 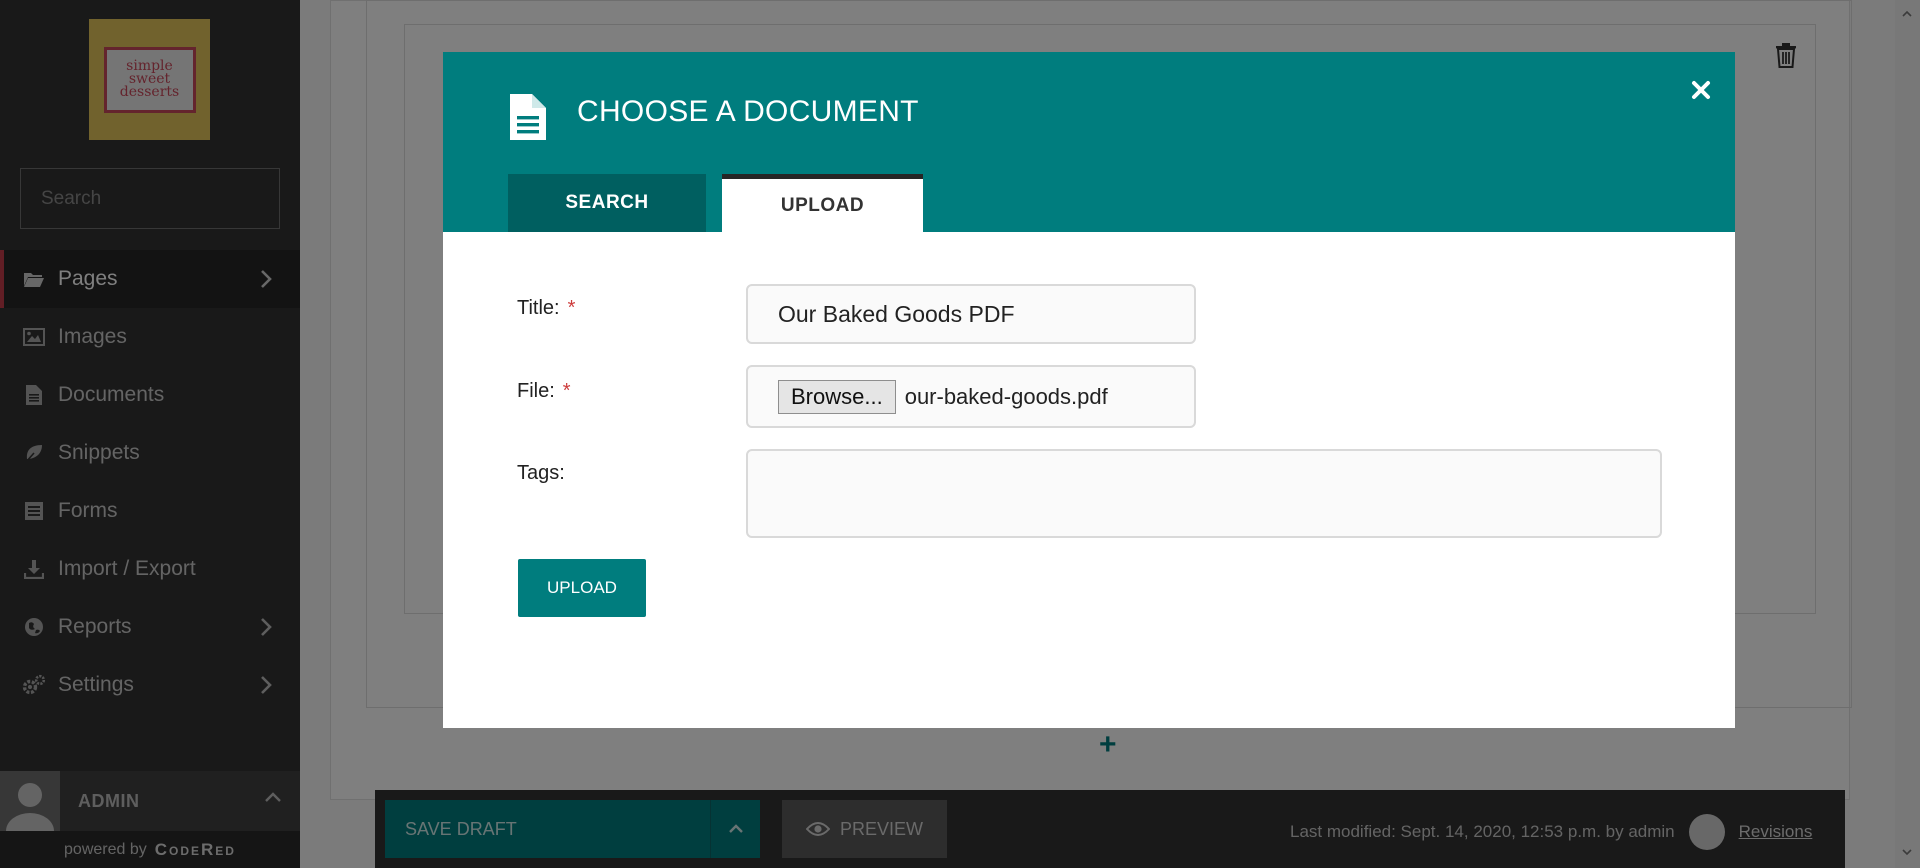 What do you see at coordinates (748, 111) in the screenshot?
I see `modal-title: CHOOSE A DOCUMENT` at bounding box center [748, 111].